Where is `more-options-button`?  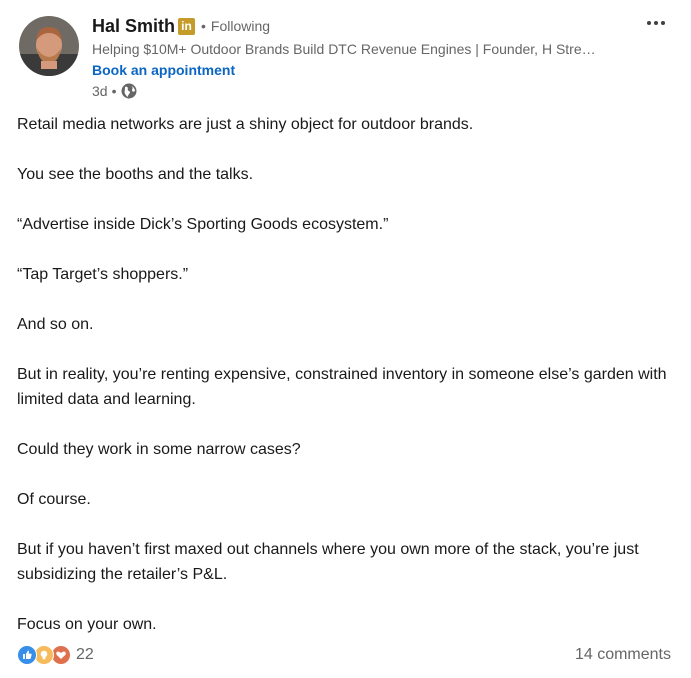 more-options-button is located at coordinates (656, 23).